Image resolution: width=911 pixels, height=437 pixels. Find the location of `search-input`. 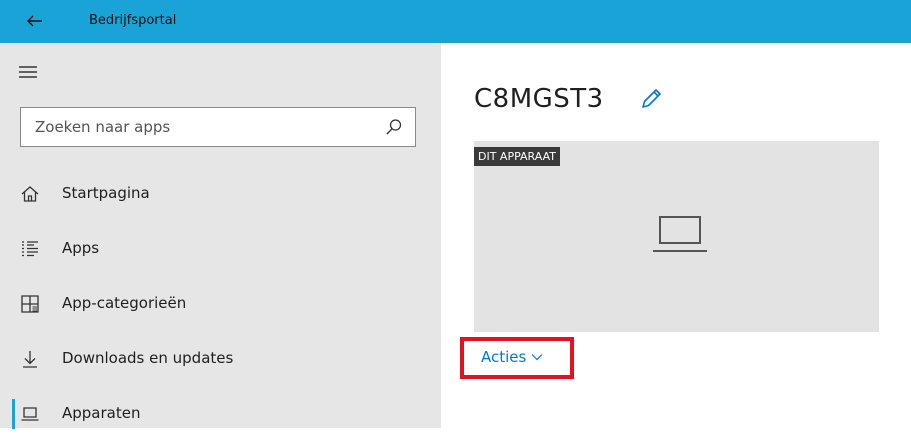

search-input is located at coordinates (205, 127).